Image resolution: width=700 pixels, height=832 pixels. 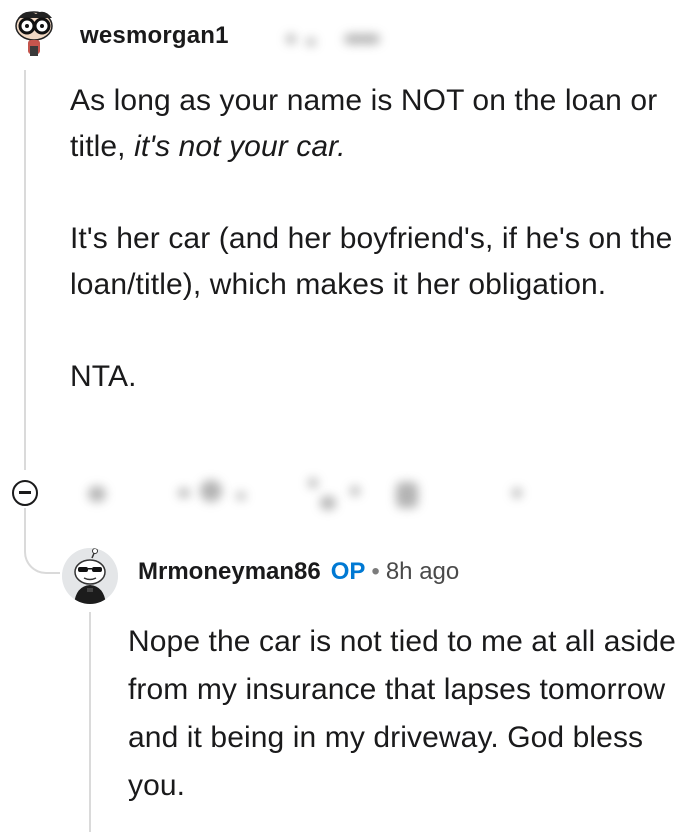 I want to click on glasses-character-avatar-icon, so click(x=33, y=33).